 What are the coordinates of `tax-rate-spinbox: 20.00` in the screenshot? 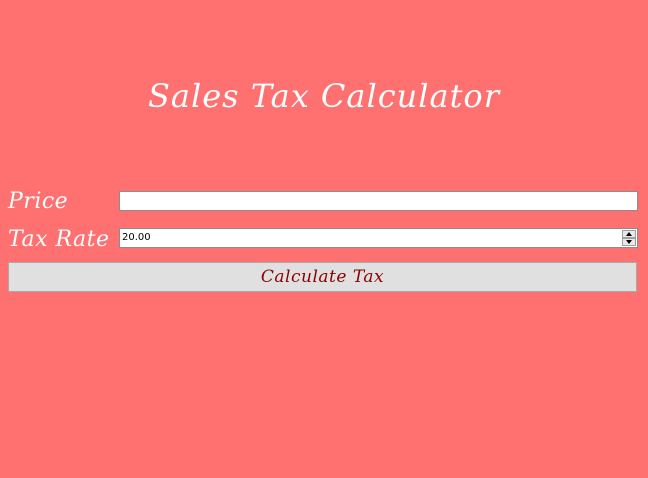 It's located at (378, 238).